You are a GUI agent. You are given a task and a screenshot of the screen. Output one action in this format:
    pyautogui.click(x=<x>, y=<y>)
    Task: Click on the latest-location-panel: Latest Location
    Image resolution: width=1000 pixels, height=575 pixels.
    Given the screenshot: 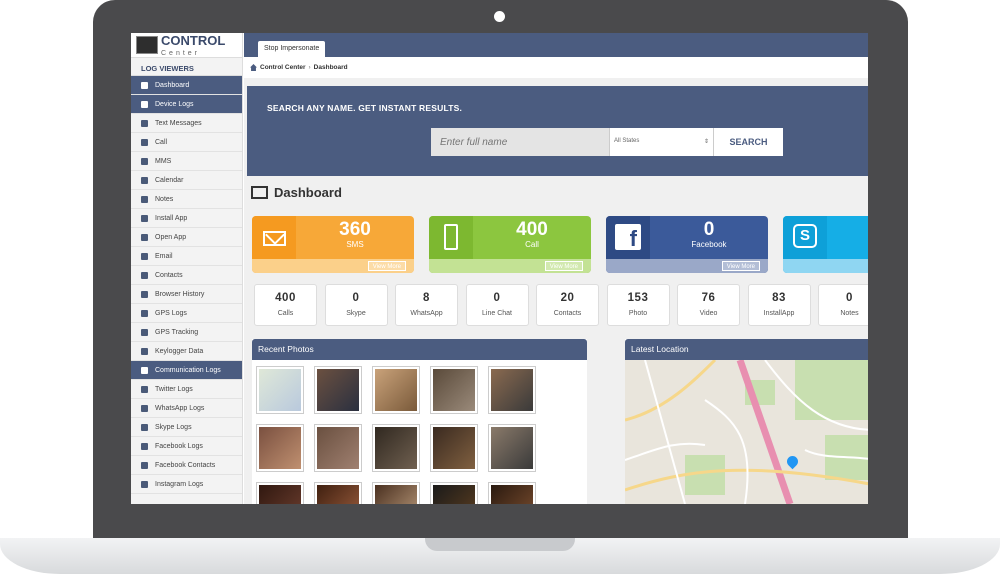 What is the action you would take?
    pyautogui.click(x=746, y=421)
    